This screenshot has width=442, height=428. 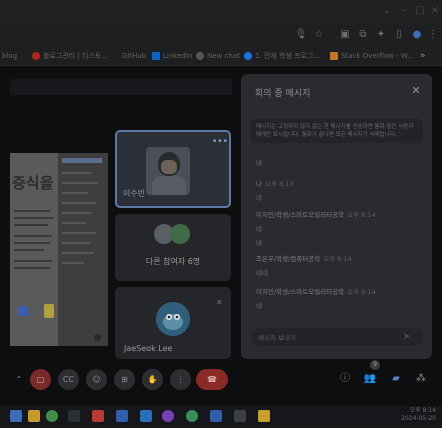 What do you see at coordinates (259, 184) in the screenshot?
I see `message-sender: 나` at bounding box center [259, 184].